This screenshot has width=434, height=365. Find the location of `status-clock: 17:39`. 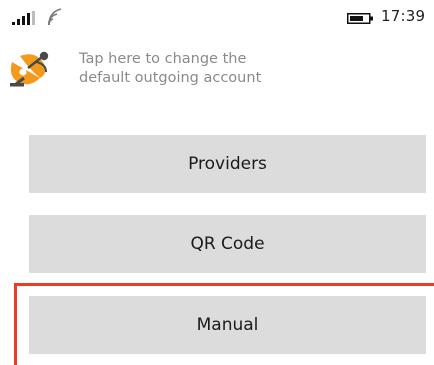

status-clock: 17:39 is located at coordinates (403, 16).